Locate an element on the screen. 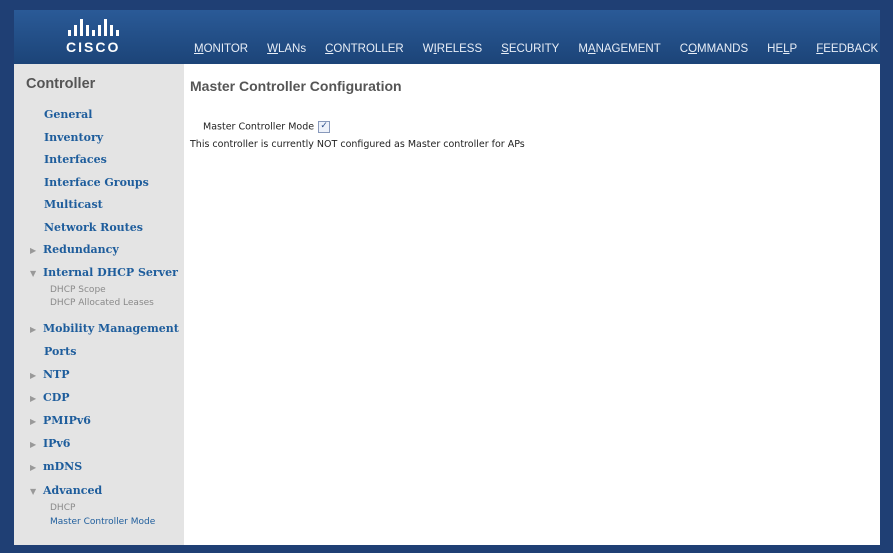 This screenshot has height=553, width=893. sidebar-item-label: NTP is located at coordinates (56, 374).